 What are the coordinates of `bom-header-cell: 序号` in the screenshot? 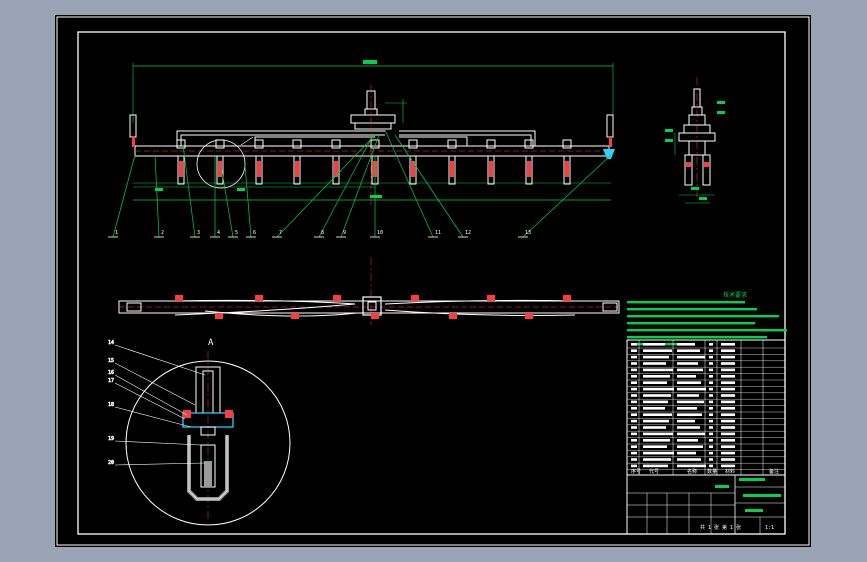 It's located at (636, 471).